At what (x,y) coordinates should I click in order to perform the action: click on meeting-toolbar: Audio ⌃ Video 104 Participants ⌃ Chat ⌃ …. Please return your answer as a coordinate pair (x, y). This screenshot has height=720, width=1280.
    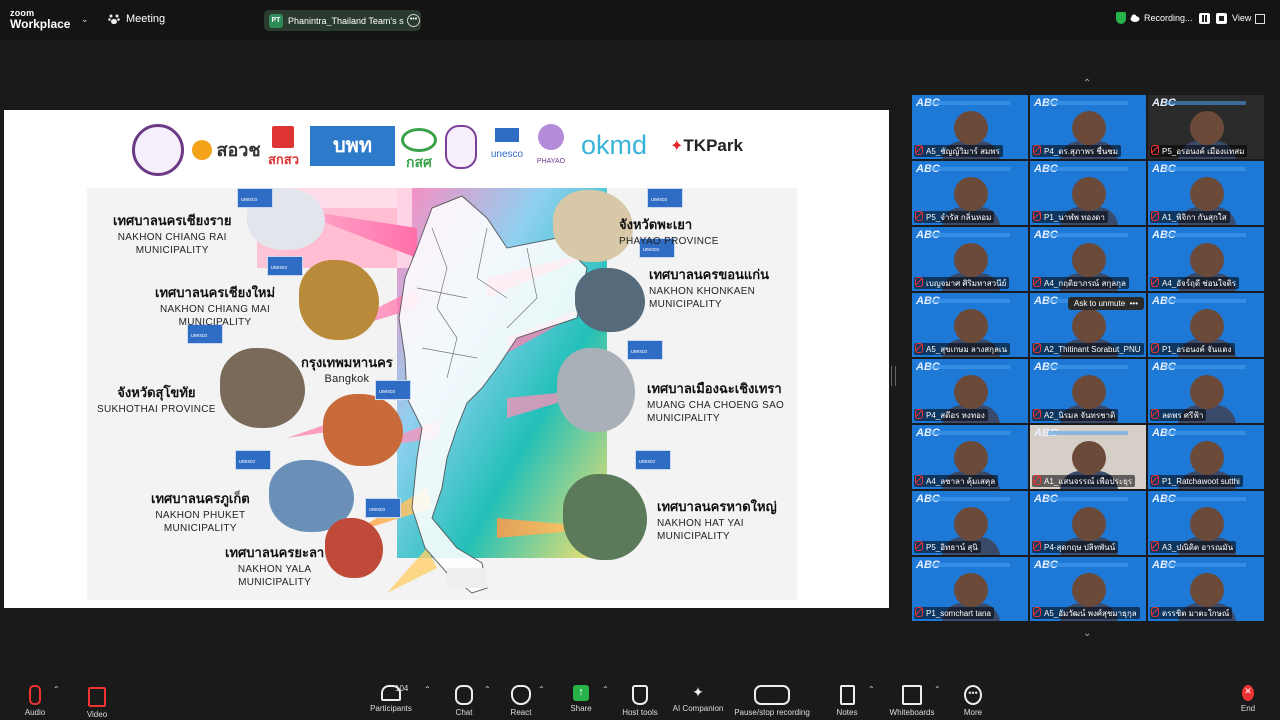
    Looking at the image, I should click on (640, 700).